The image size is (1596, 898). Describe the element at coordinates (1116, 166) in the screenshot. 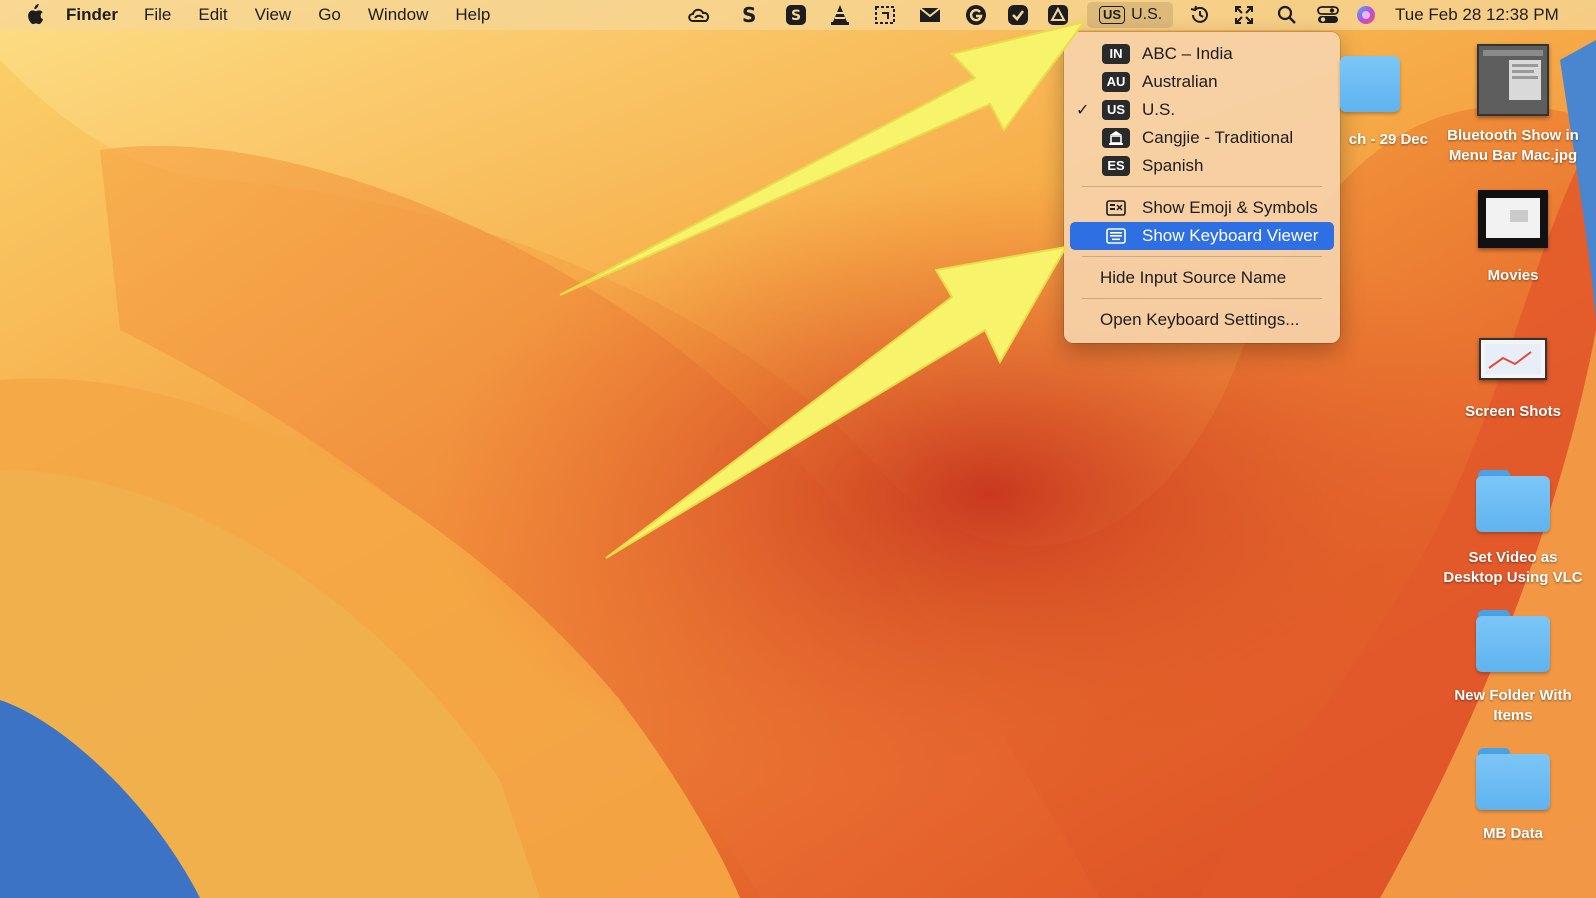

I see `source-badge: ES` at that location.